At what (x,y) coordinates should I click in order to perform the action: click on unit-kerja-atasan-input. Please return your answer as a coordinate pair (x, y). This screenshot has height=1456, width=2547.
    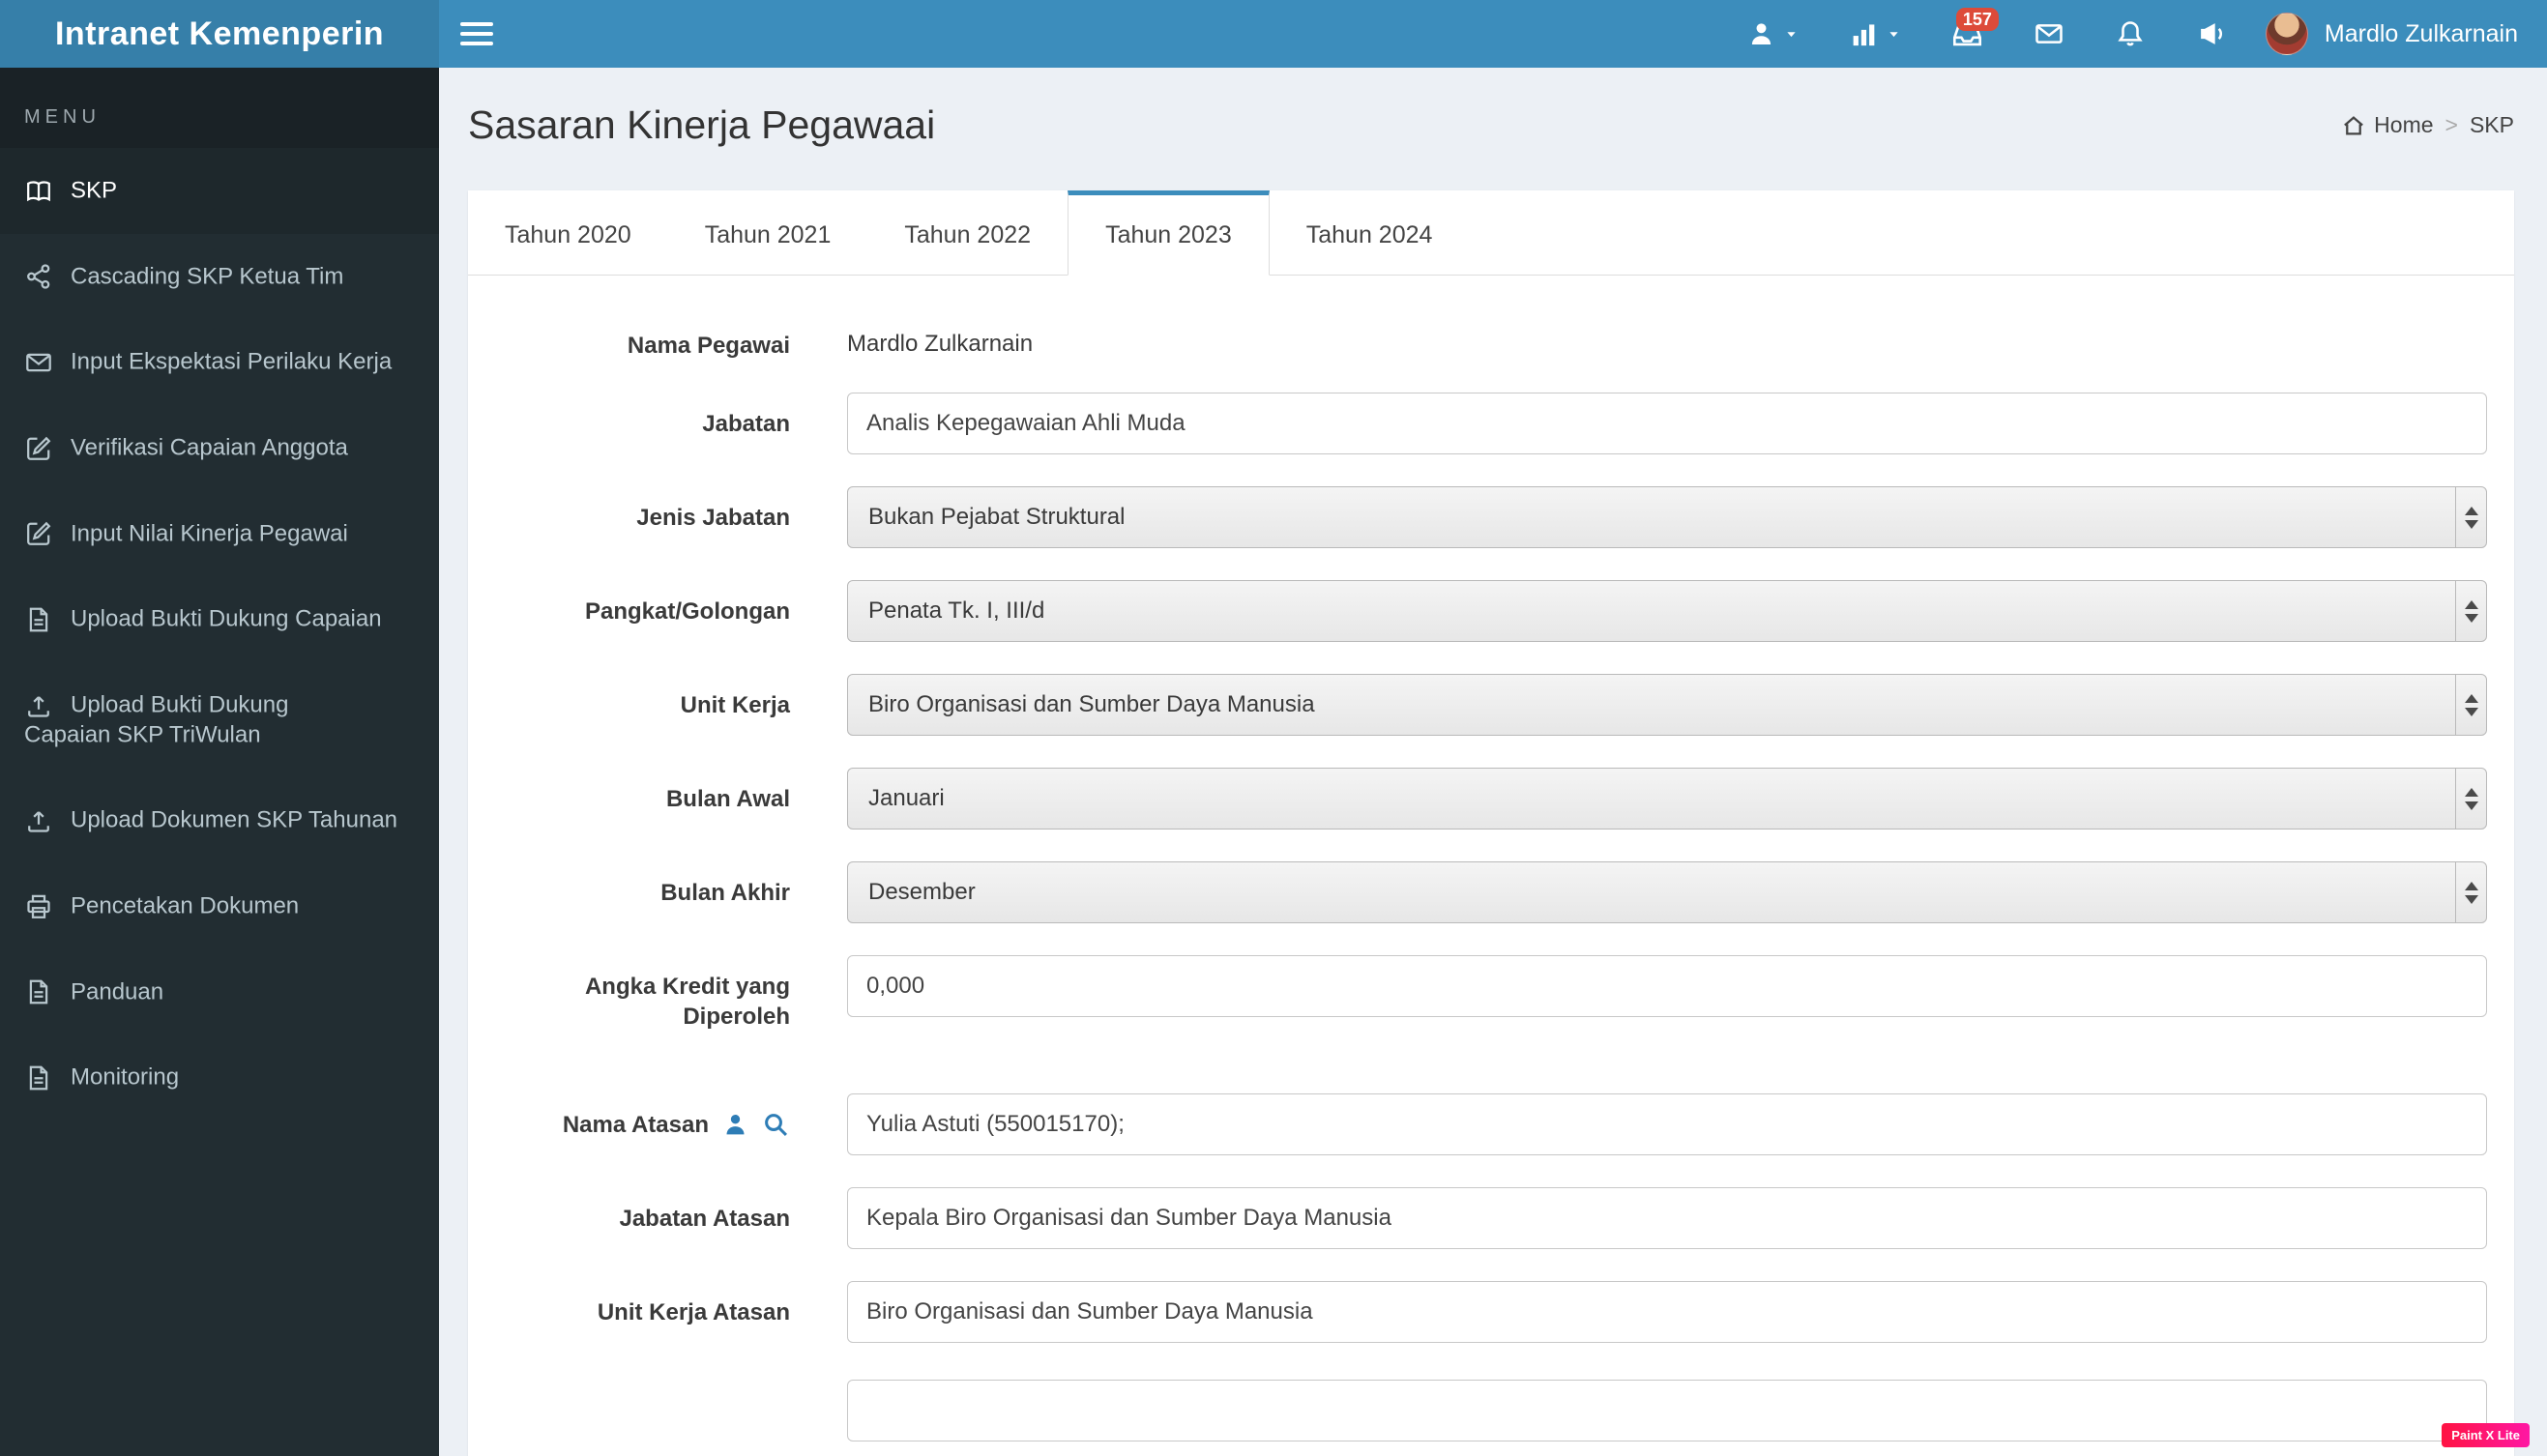
    Looking at the image, I should click on (1667, 1312).